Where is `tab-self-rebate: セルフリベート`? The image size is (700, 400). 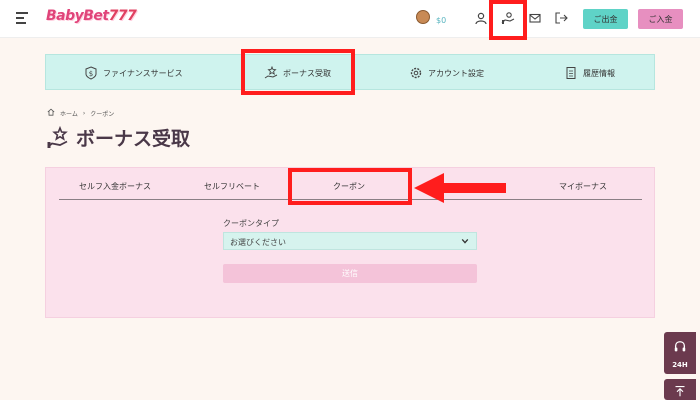
tab-self-rebate: セルフリベート is located at coordinates (232, 186).